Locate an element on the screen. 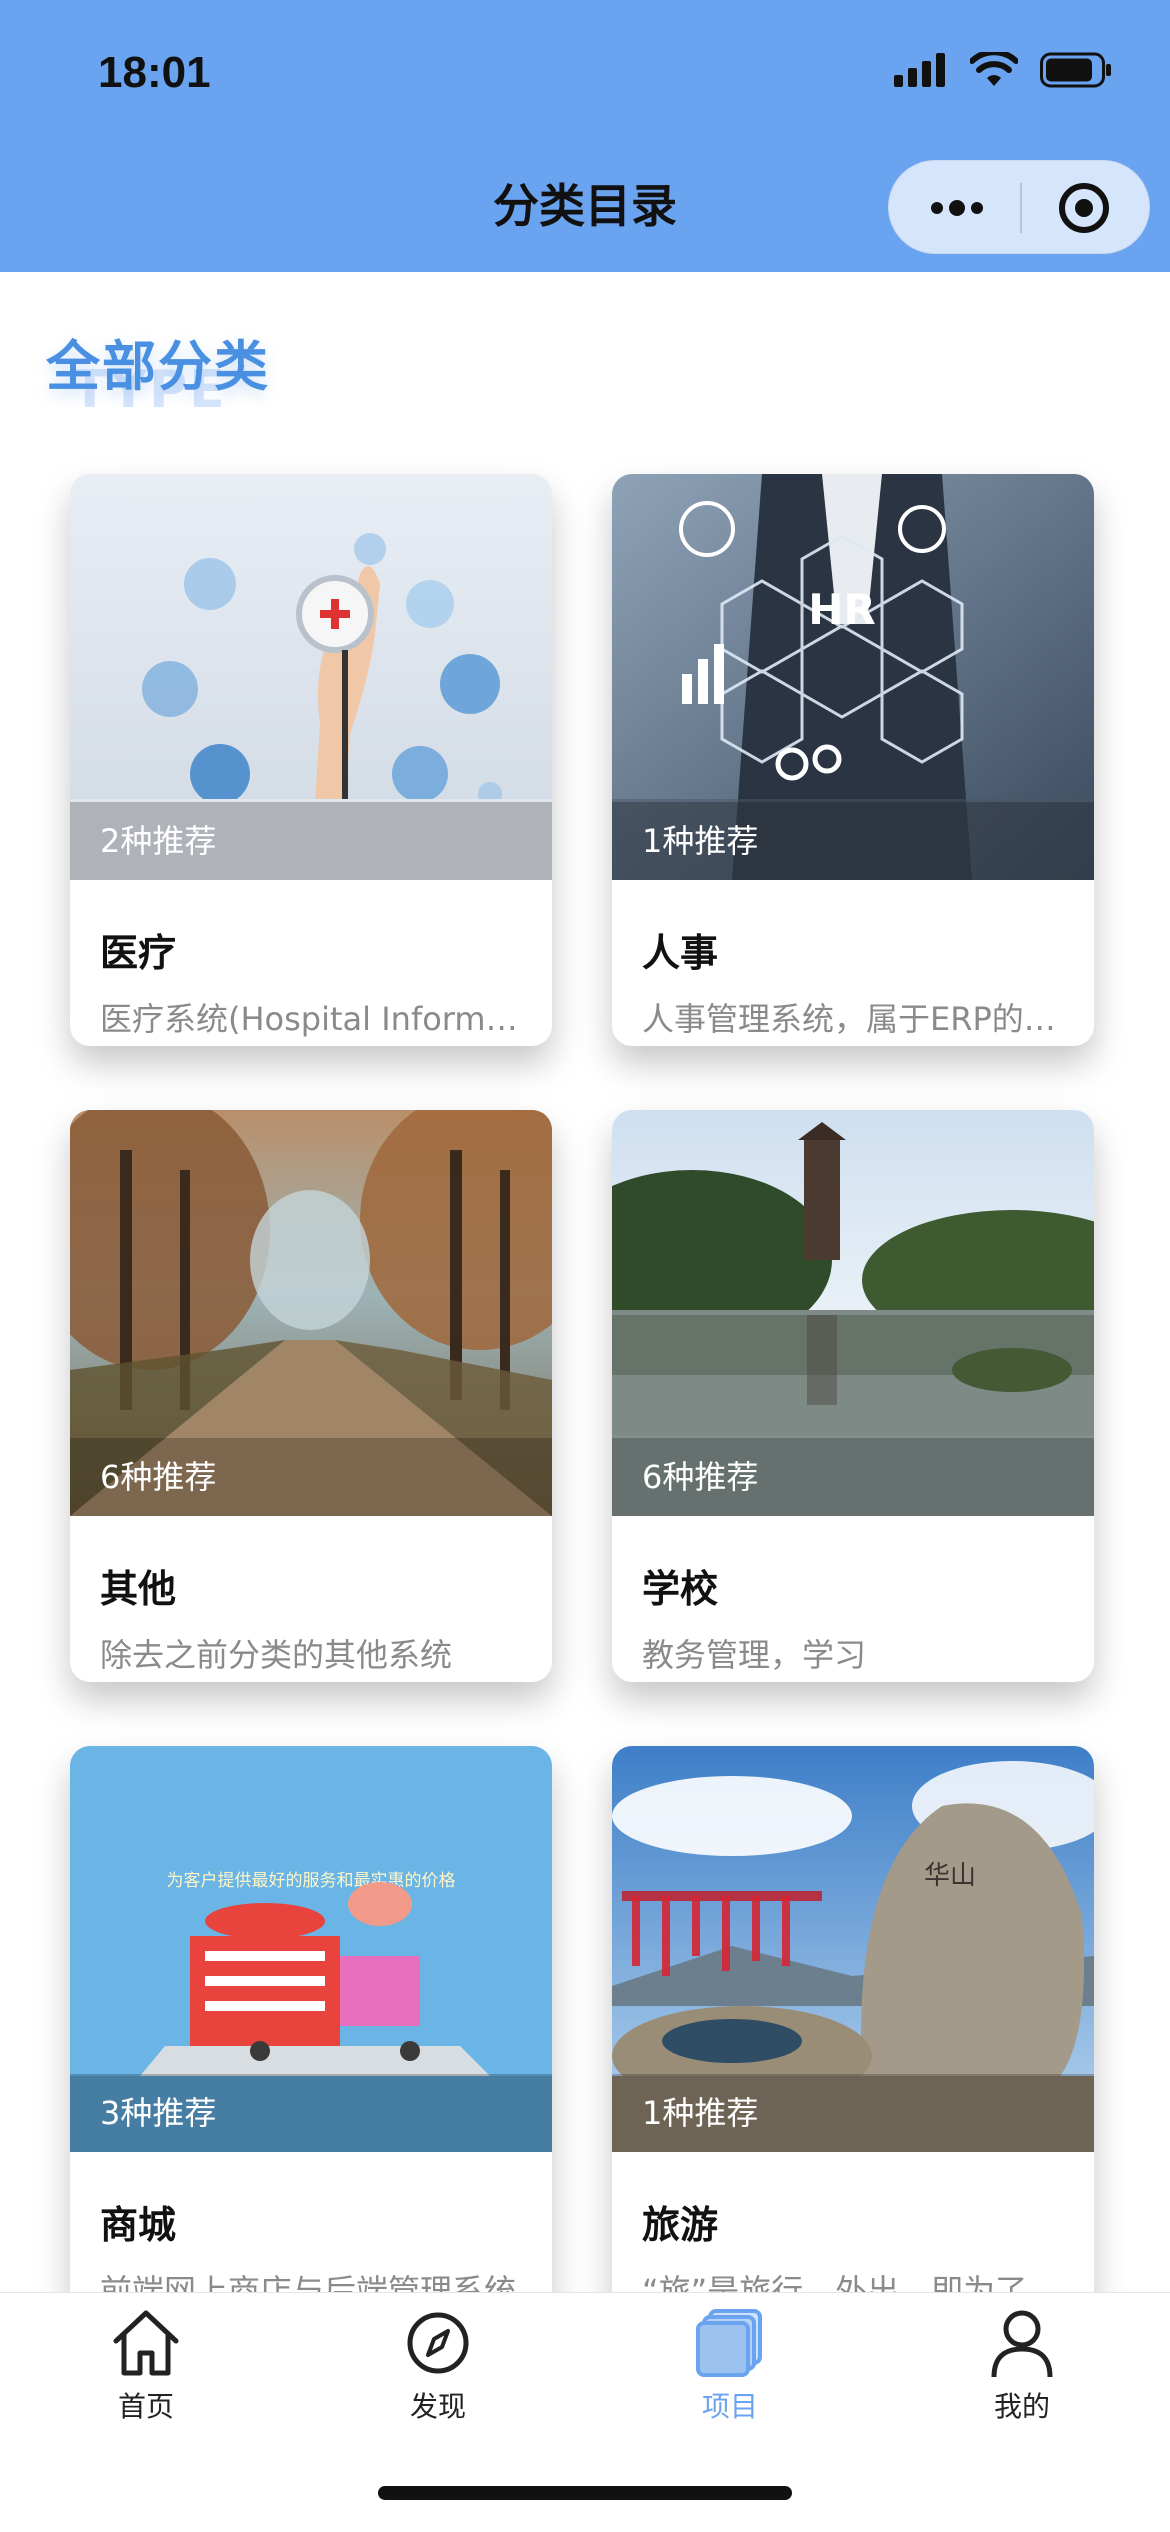  recommend-count: 3种推荐 is located at coordinates (311, 2113).